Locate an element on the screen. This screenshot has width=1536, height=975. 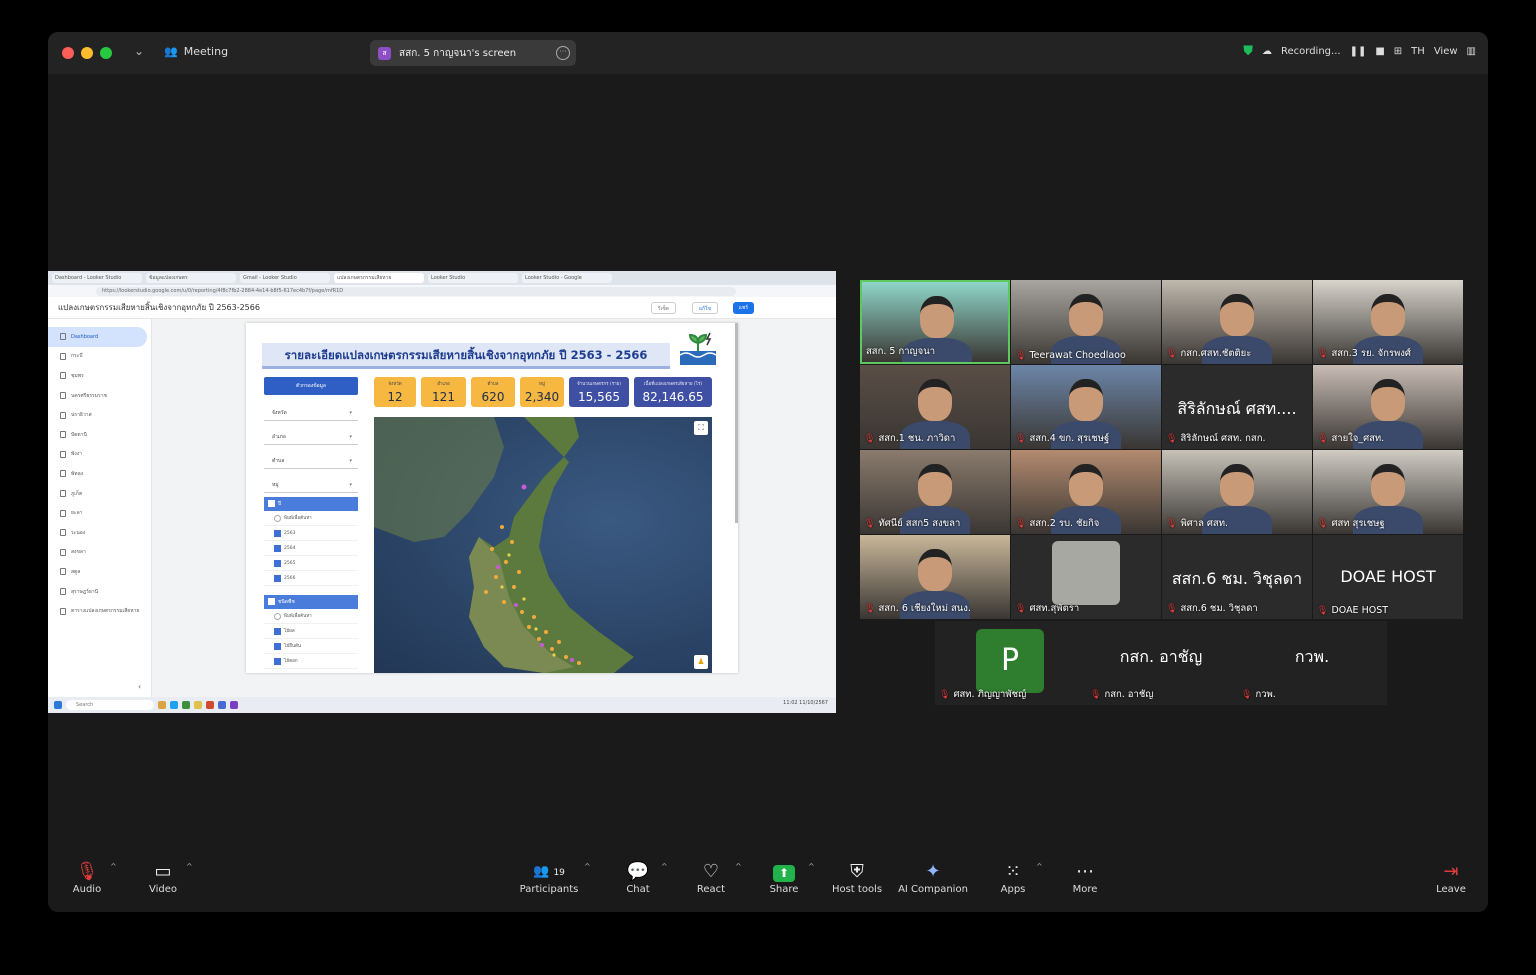
taskbar-search-input: Search is located at coordinates (110, 705).